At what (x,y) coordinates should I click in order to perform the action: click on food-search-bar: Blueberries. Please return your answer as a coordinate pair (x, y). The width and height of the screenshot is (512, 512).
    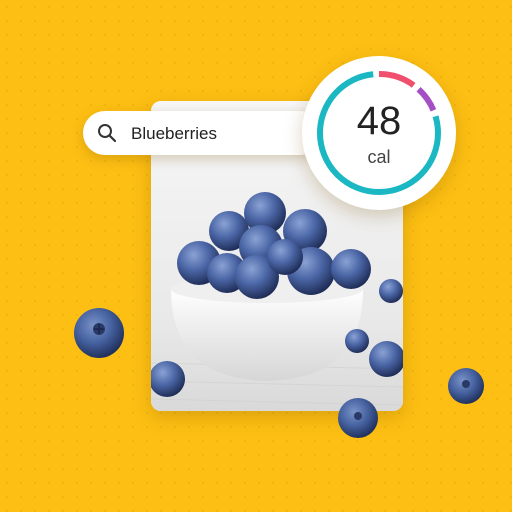
    Looking at the image, I should click on (203, 133).